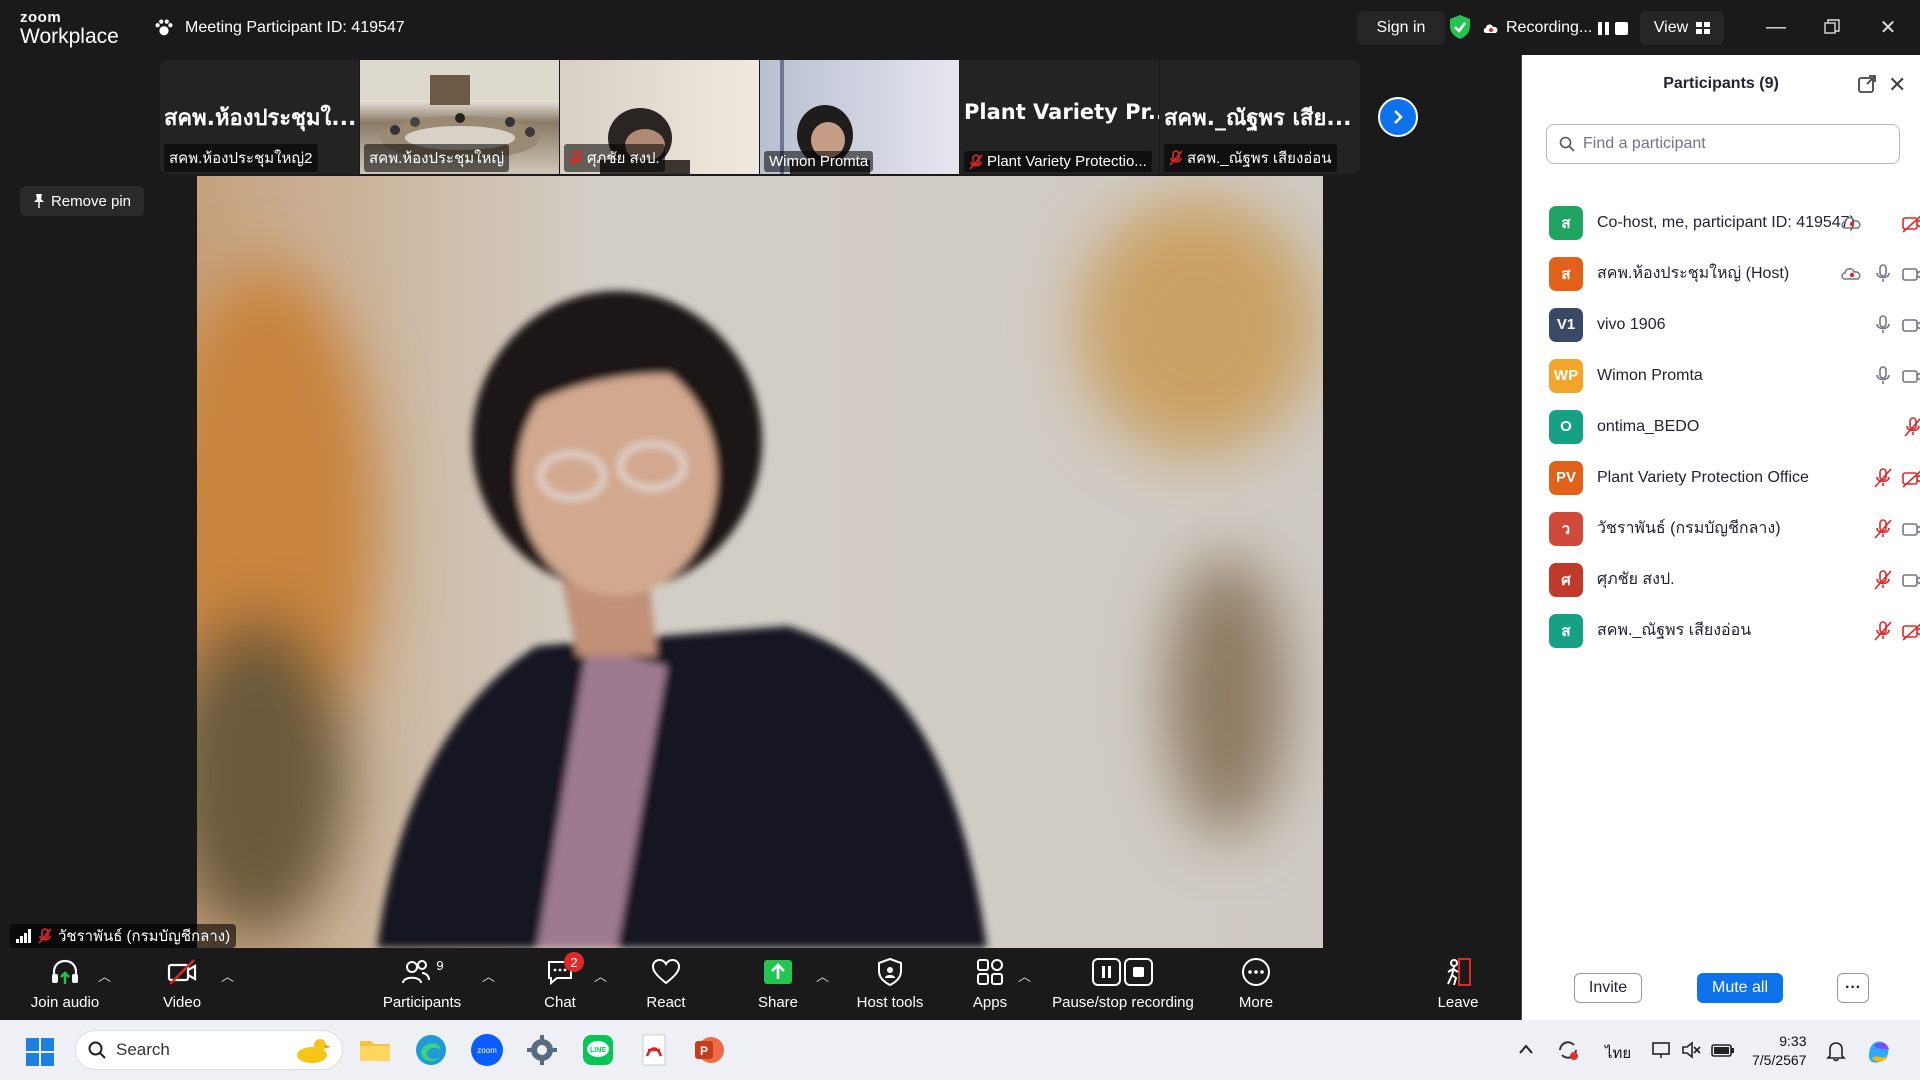 The width and height of the screenshot is (1920, 1080). Describe the element at coordinates (560, 984) in the screenshot. I see `chat-button: Chat 2` at that location.